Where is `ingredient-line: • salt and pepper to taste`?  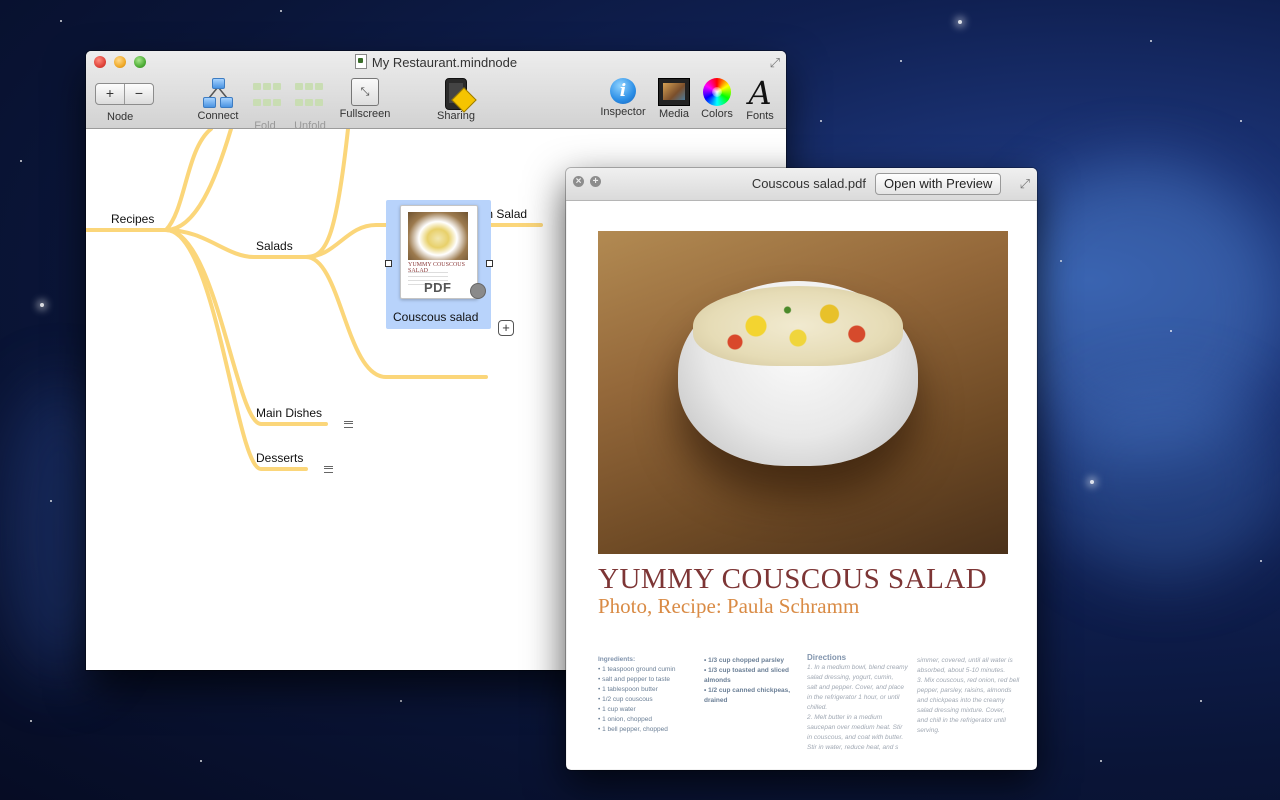 ingredient-line: • salt and pepper to taste is located at coordinates (634, 679).